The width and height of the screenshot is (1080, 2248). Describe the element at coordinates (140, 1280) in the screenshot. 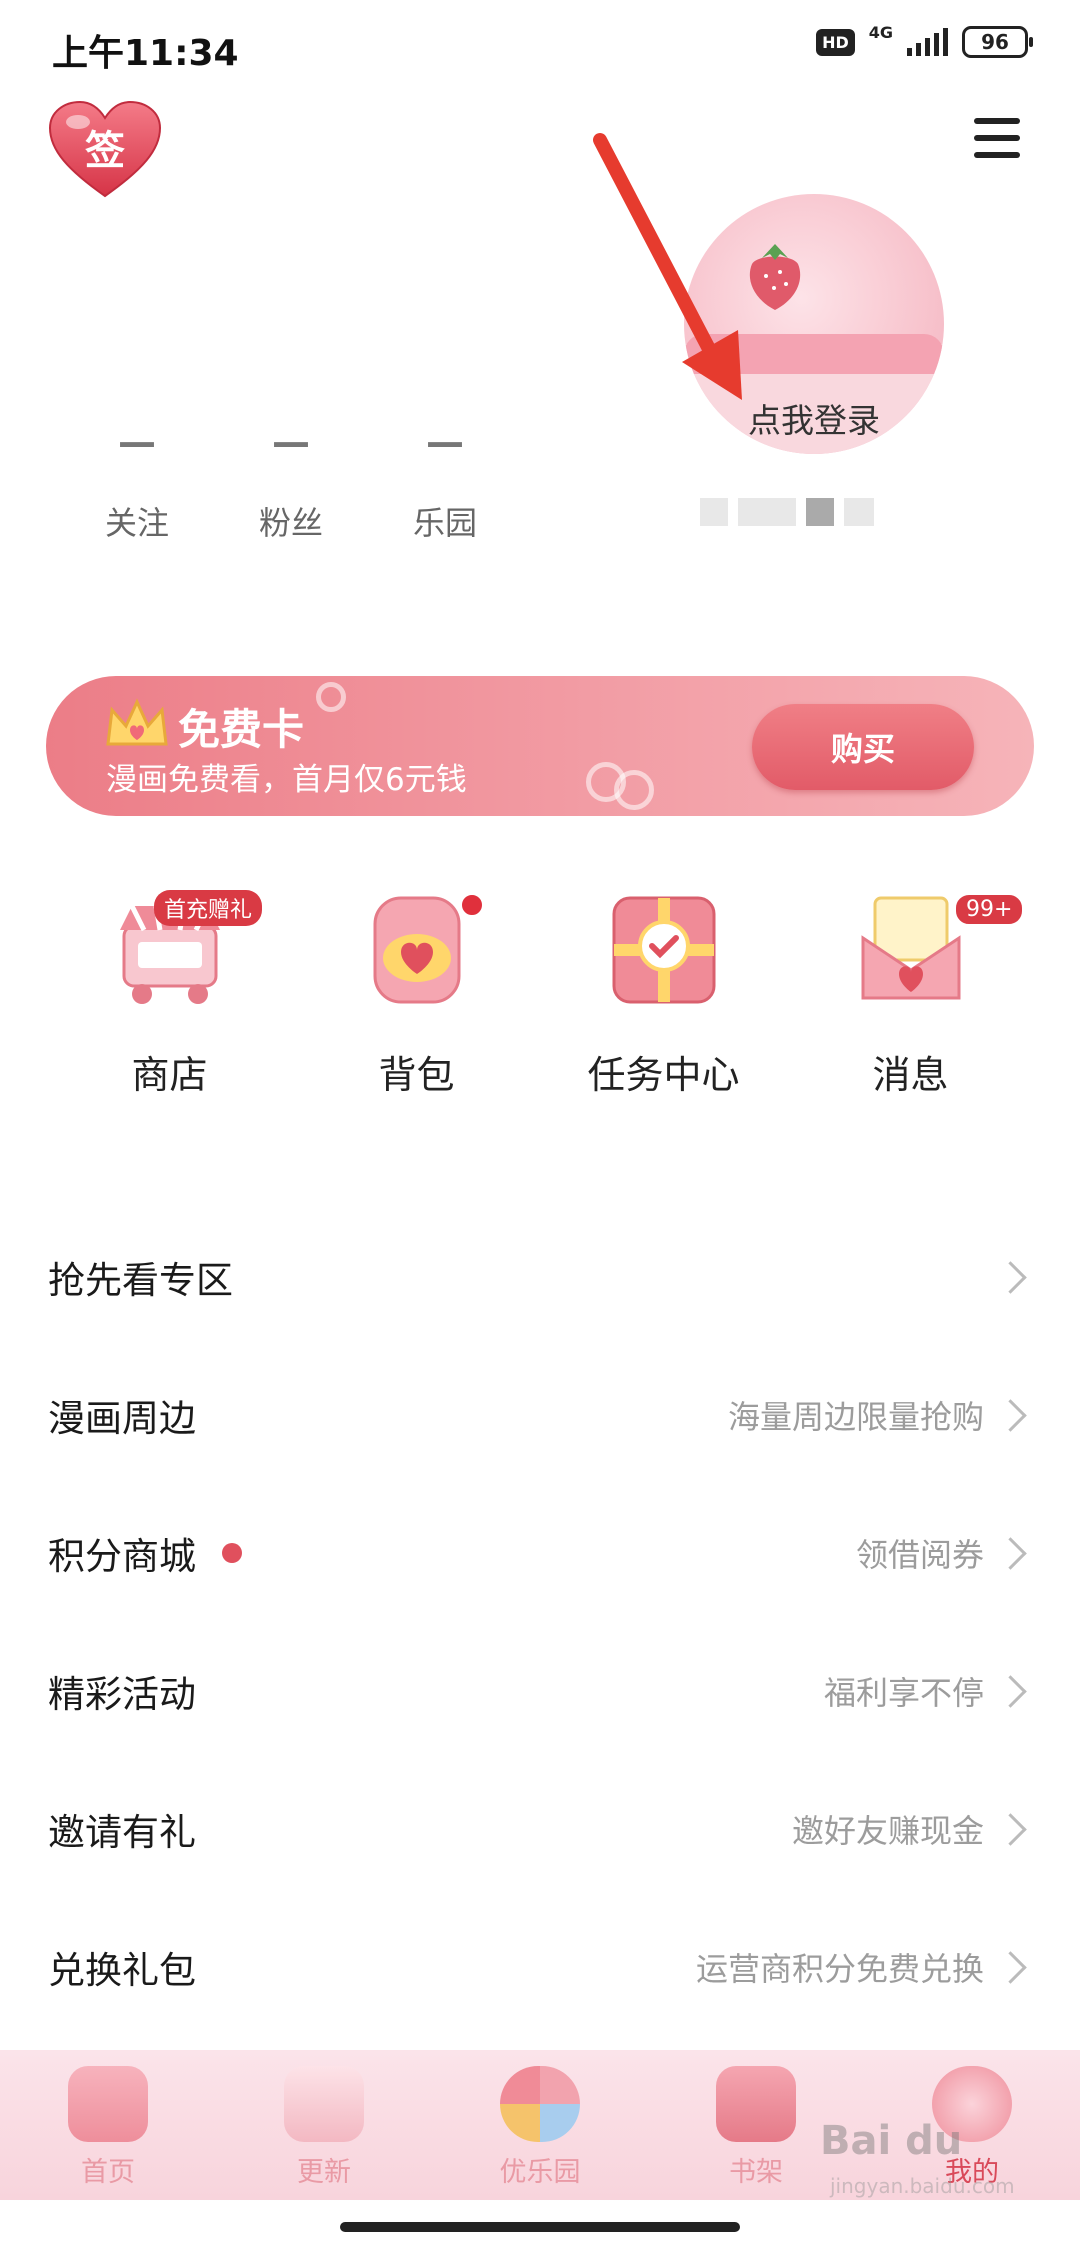

I see `menu-item-title: 抢先看专区` at that location.